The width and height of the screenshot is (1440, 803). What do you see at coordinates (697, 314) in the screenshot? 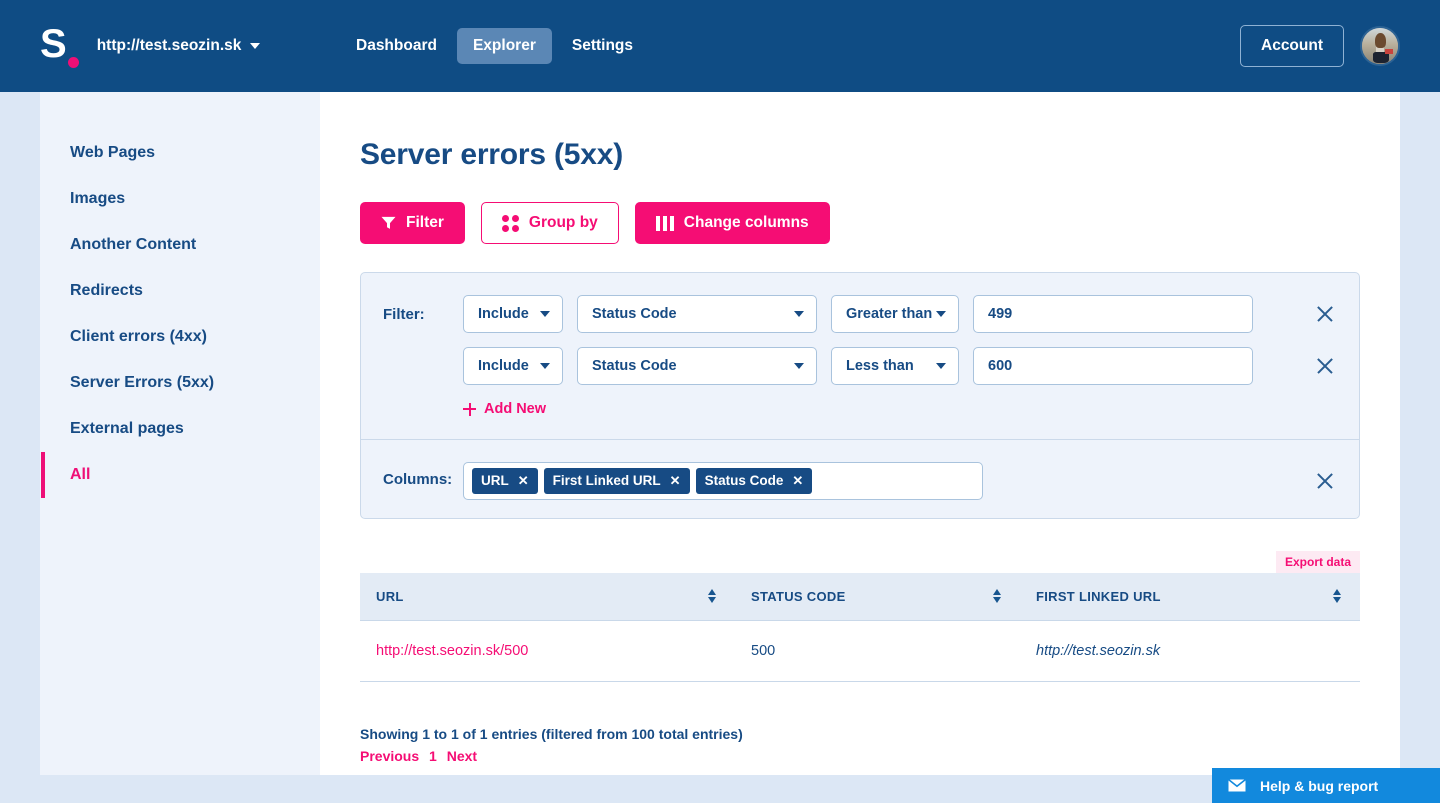
I see `filter-field-select-1: Status Code` at bounding box center [697, 314].